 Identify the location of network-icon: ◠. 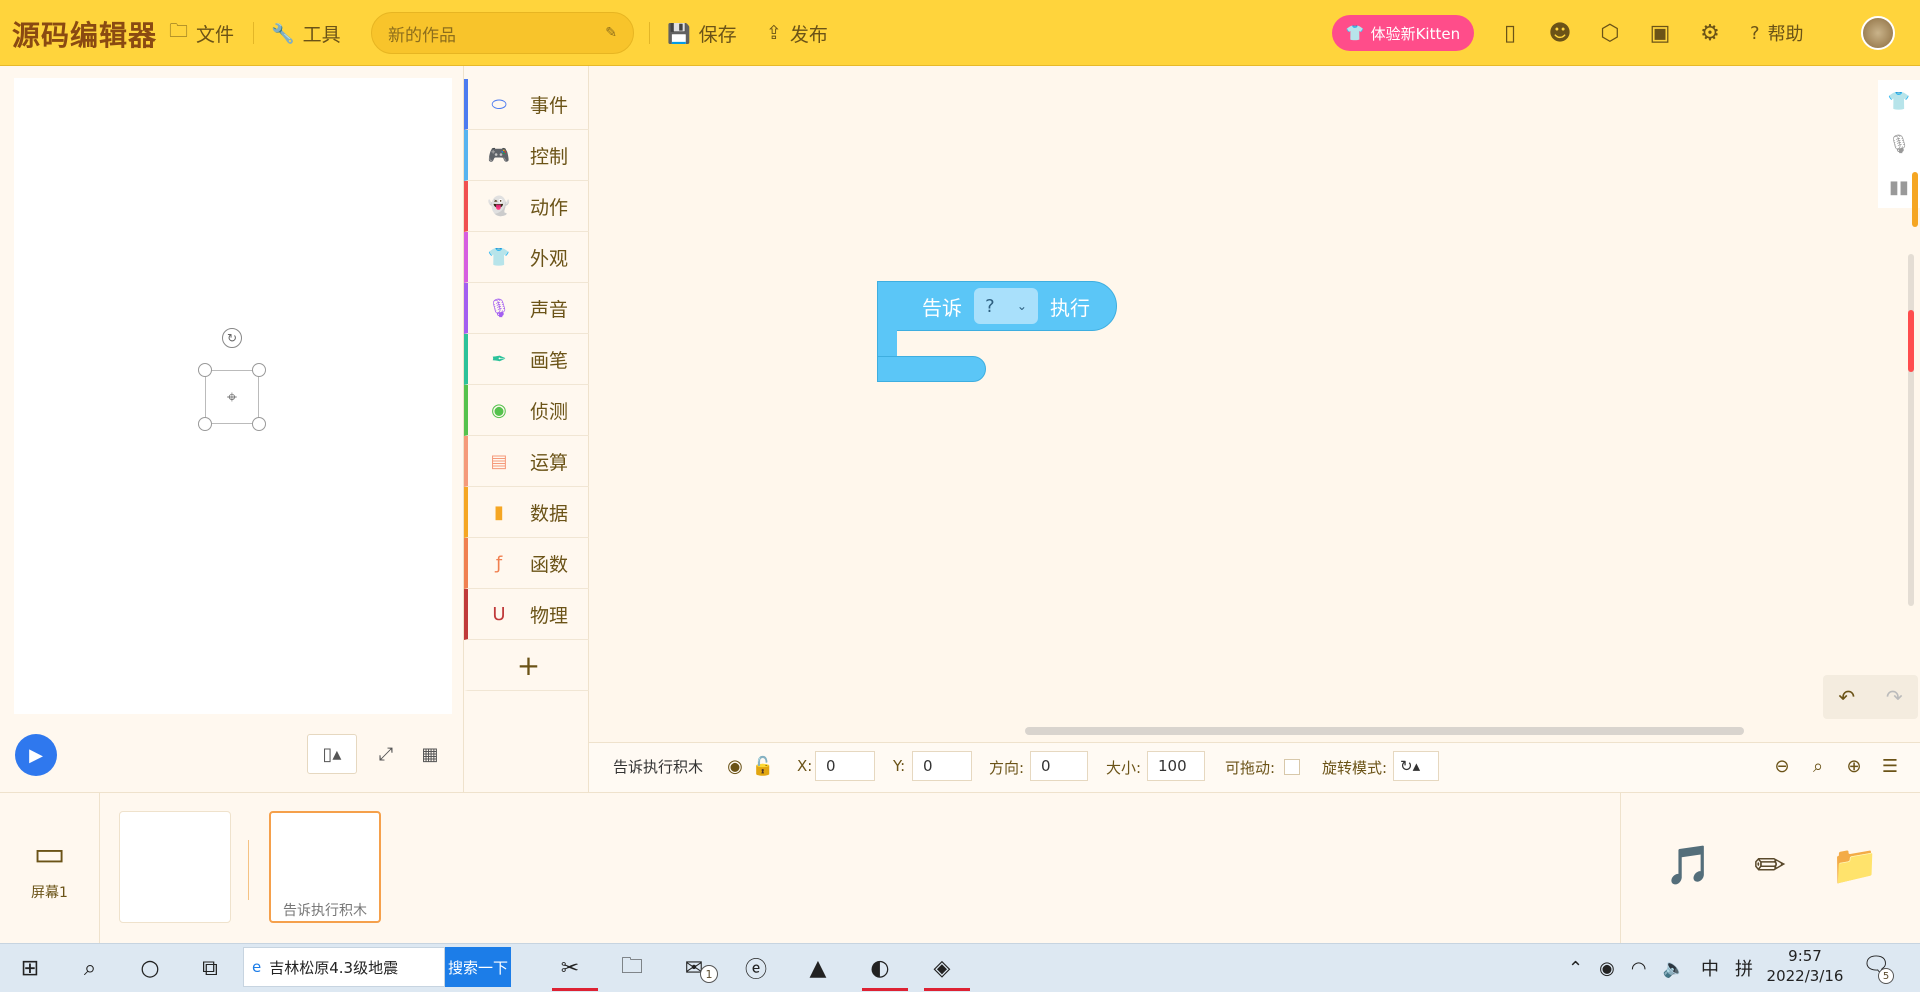
(1639, 968).